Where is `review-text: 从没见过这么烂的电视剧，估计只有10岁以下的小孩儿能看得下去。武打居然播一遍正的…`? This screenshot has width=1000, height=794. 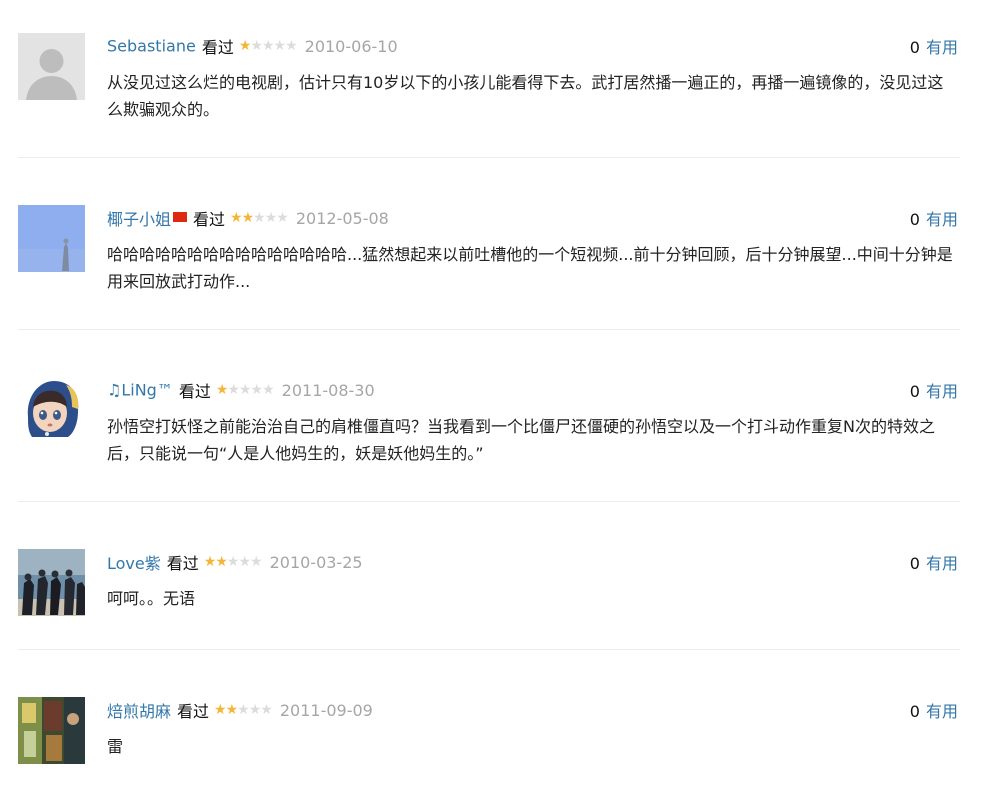
review-text: 从没见过这么烂的电视剧，估计只有10岁以下的小孩儿能看得下去。武打居然播一遍正的… is located at coordinates (525, 96).